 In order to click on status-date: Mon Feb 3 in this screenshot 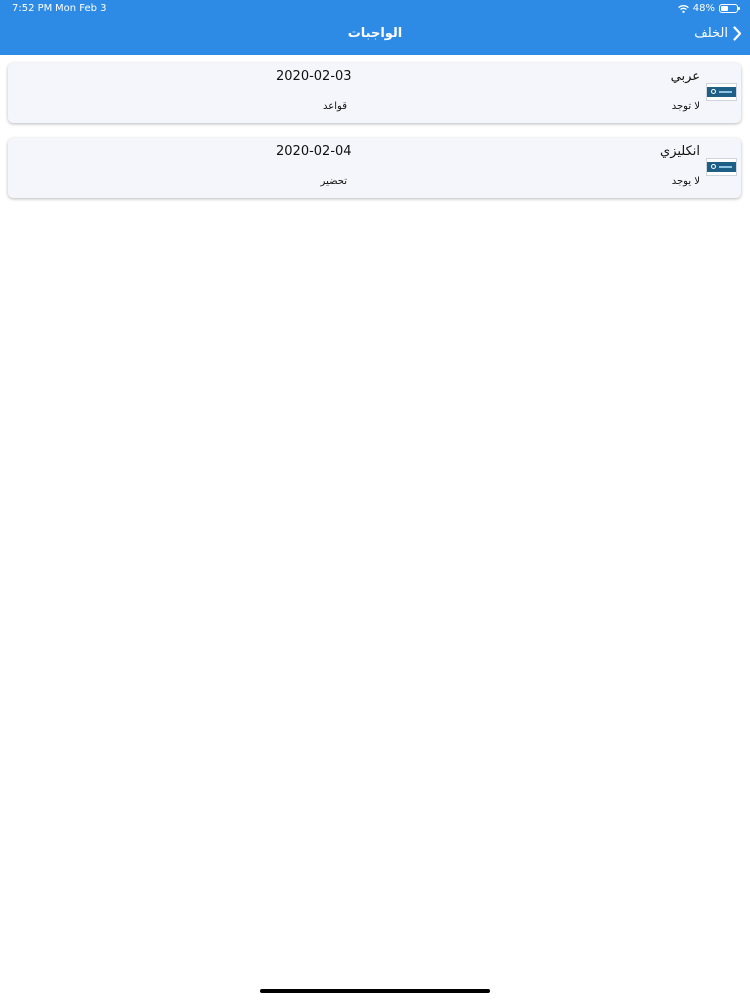, I will do `click(81, 8)`.